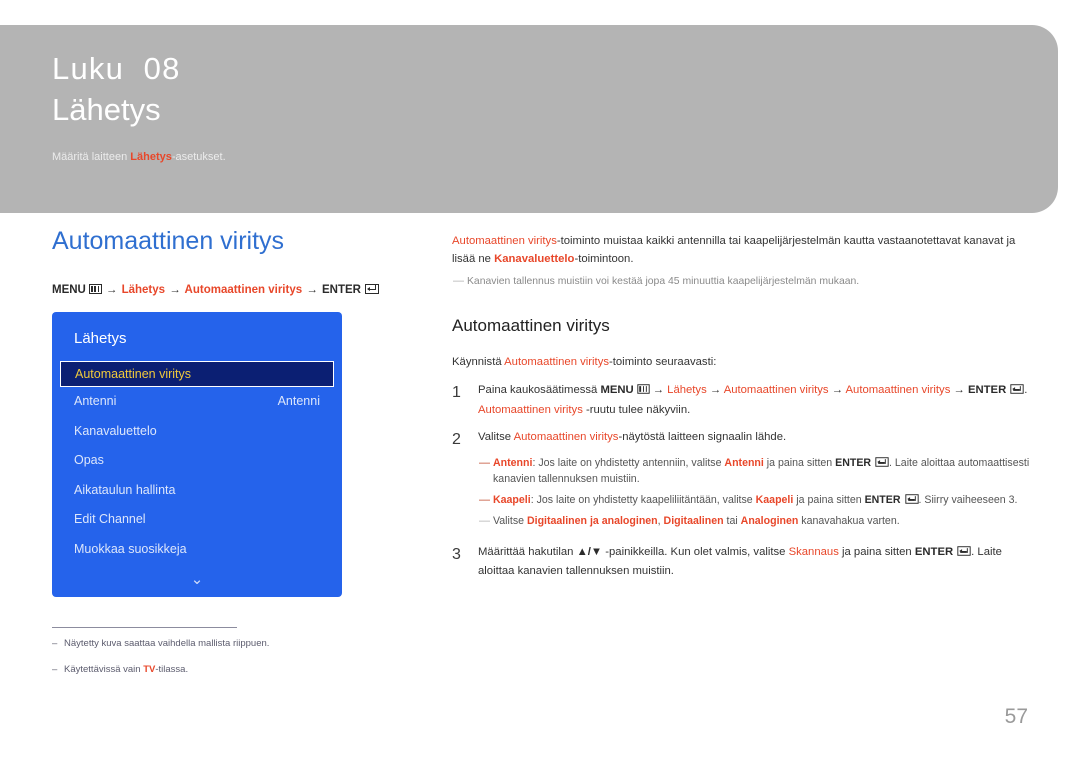 This screenshot has width=1080, height=763. Describe the element at coordinates (959, 389) in the screenshot. I see `step1-arrow-4: →` at that location.